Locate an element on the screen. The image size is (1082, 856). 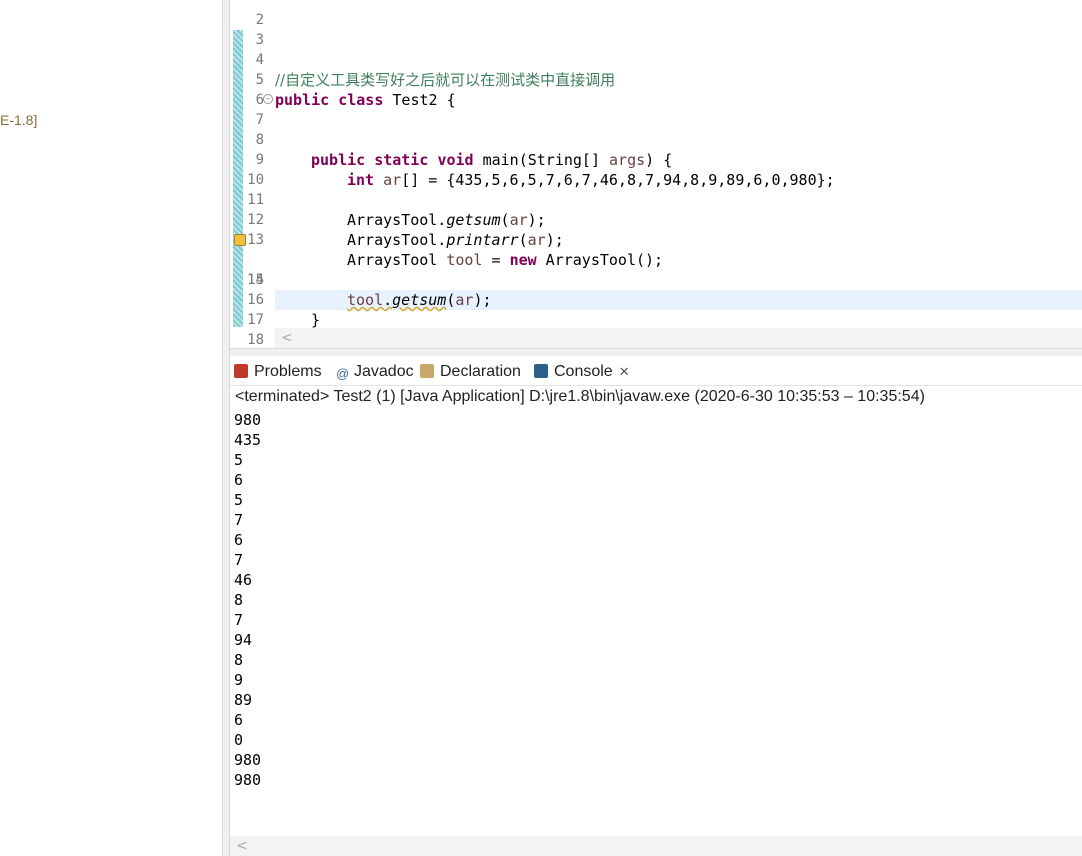
declaration-icon is located at coordinates (427, 371).